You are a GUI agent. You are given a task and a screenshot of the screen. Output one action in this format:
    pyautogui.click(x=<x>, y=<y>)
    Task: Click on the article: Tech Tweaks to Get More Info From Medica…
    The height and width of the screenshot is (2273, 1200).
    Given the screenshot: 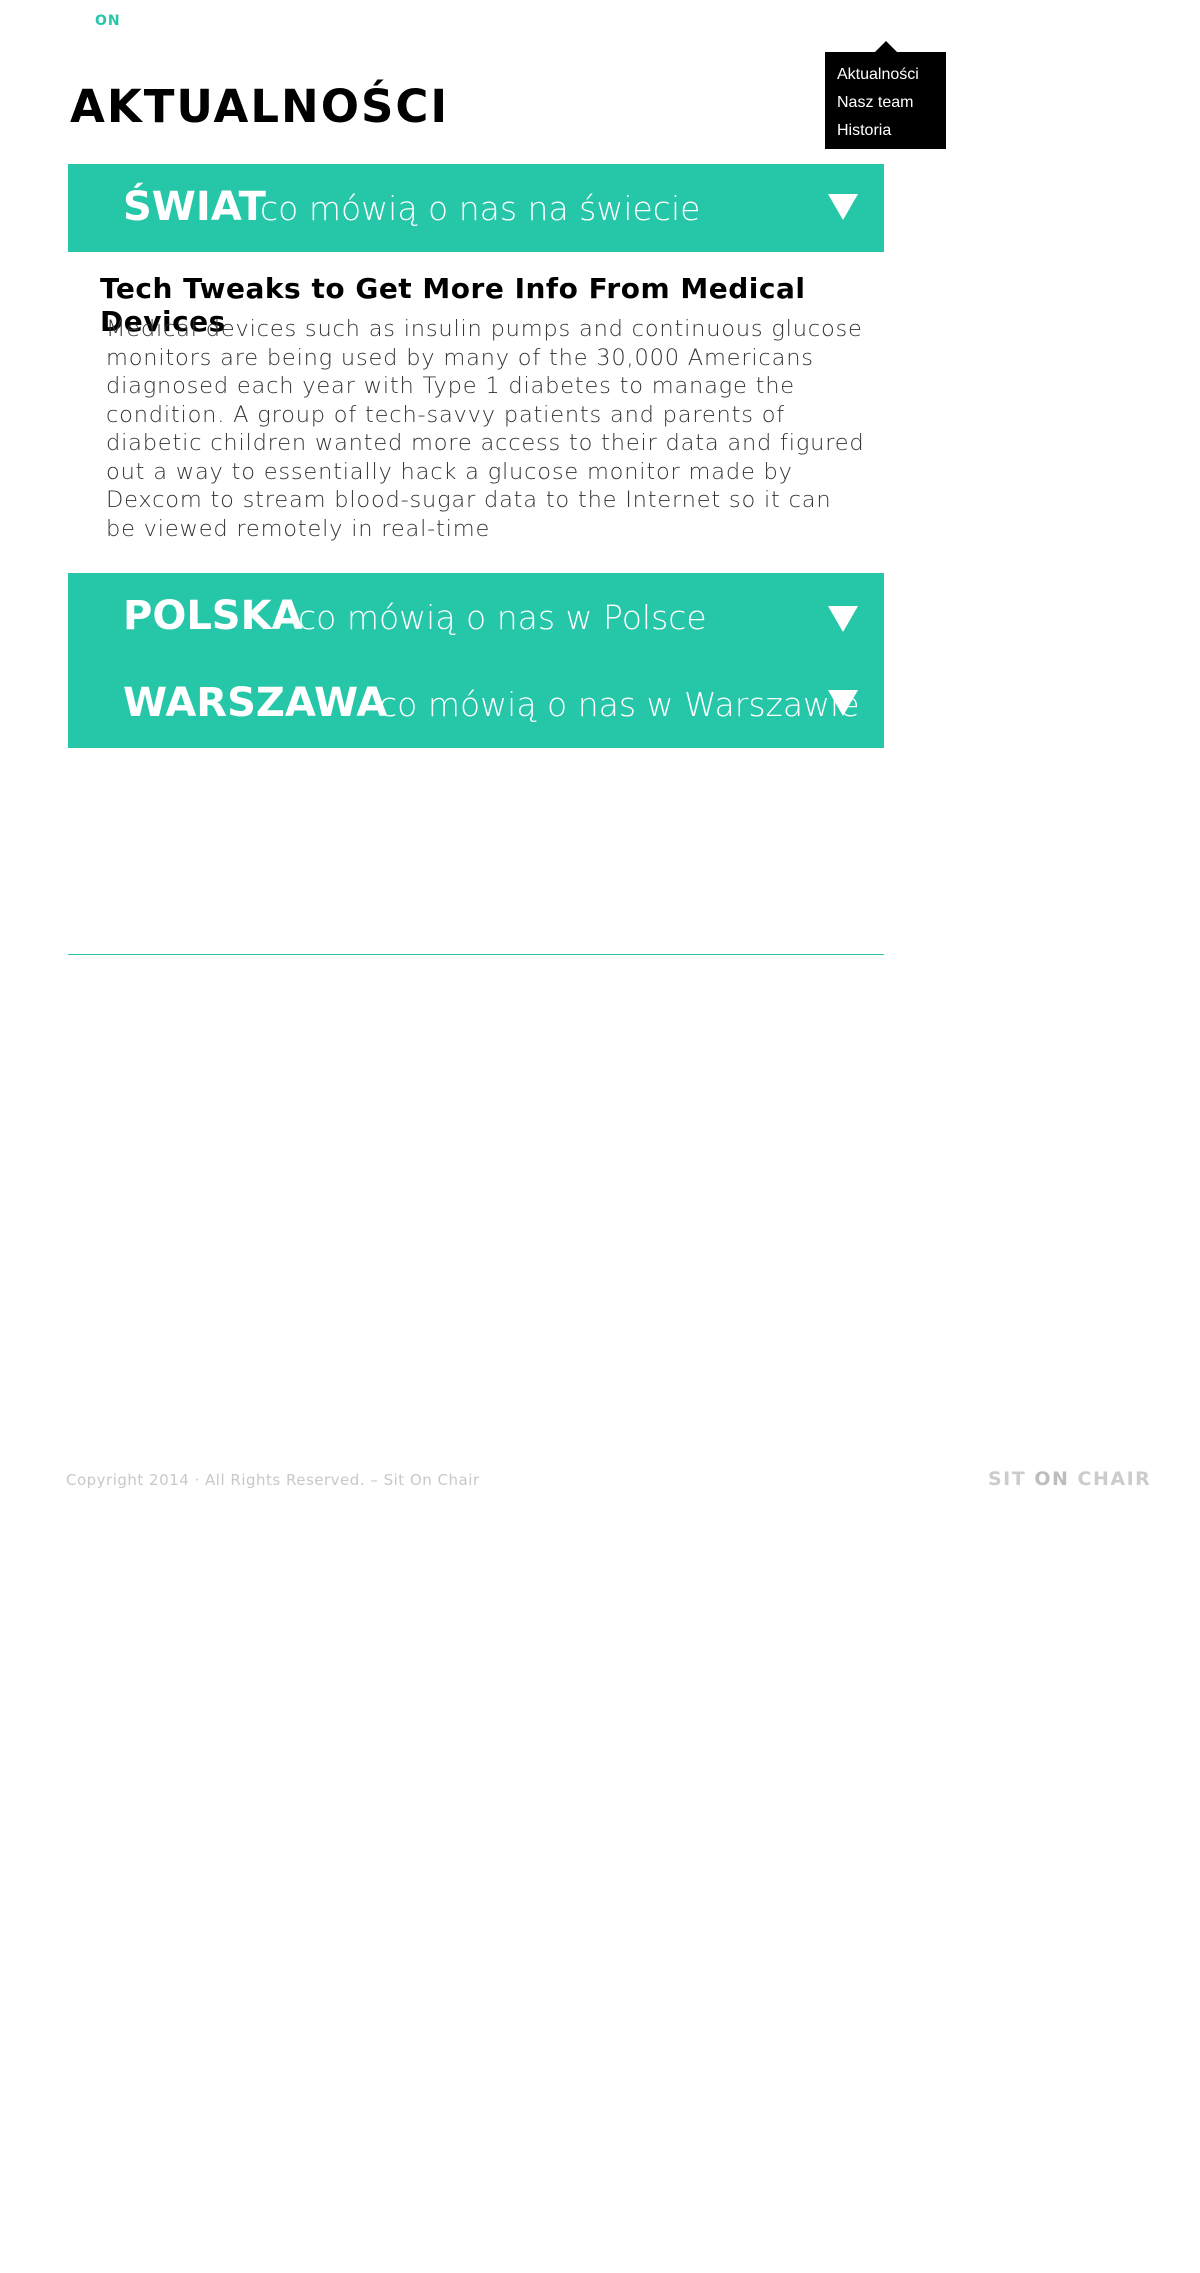 What is the action you would take?
    pyautogui.click(x=476, y=412)
    